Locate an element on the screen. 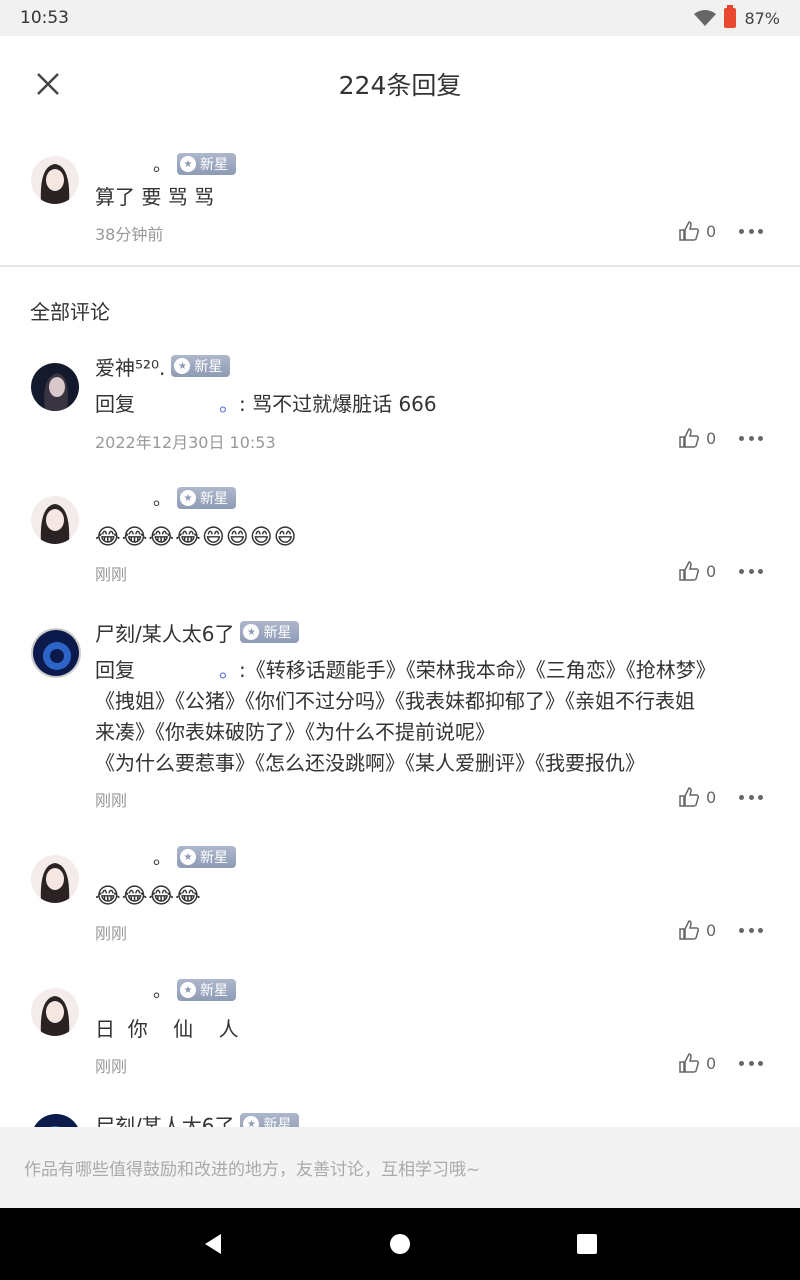  comment-time: 2022年12月30日 10:53 is located at coordinates (185, 442).